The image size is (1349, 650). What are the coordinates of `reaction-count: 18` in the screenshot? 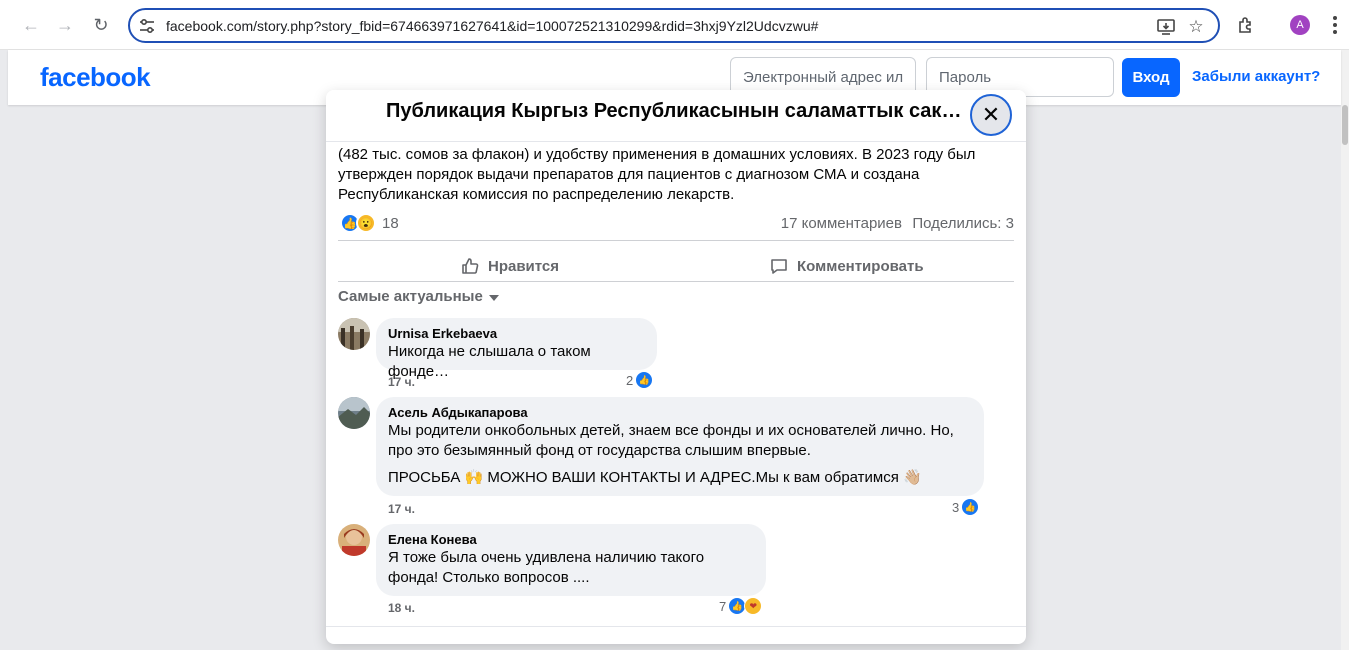 It's located at (390, 223).